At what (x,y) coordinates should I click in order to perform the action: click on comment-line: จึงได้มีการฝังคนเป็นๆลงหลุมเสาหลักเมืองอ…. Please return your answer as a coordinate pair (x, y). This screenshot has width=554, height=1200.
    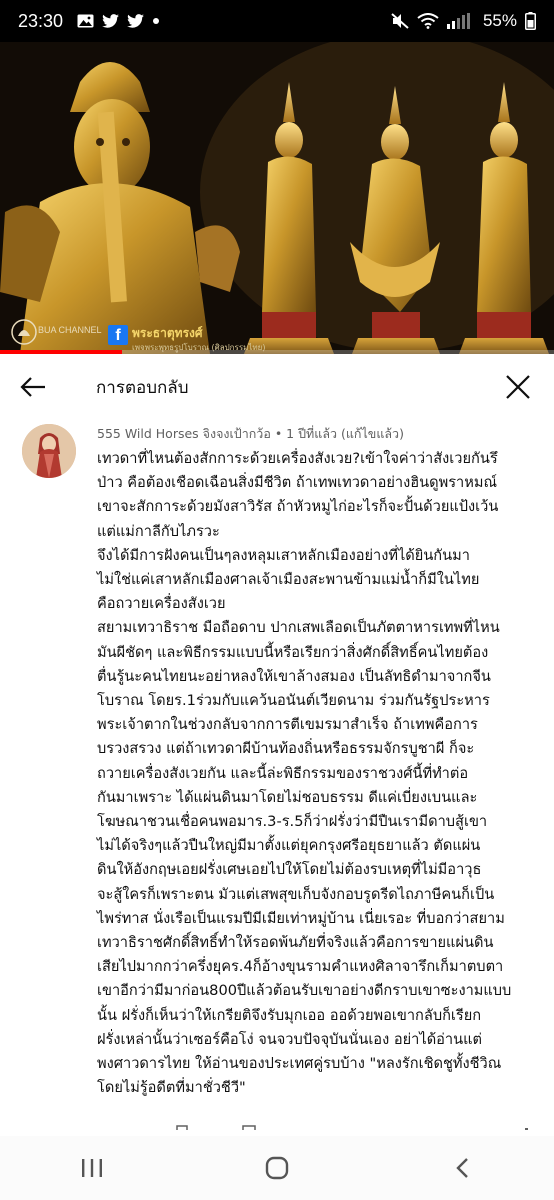
    Looking at the image, I should click on (283, 555).